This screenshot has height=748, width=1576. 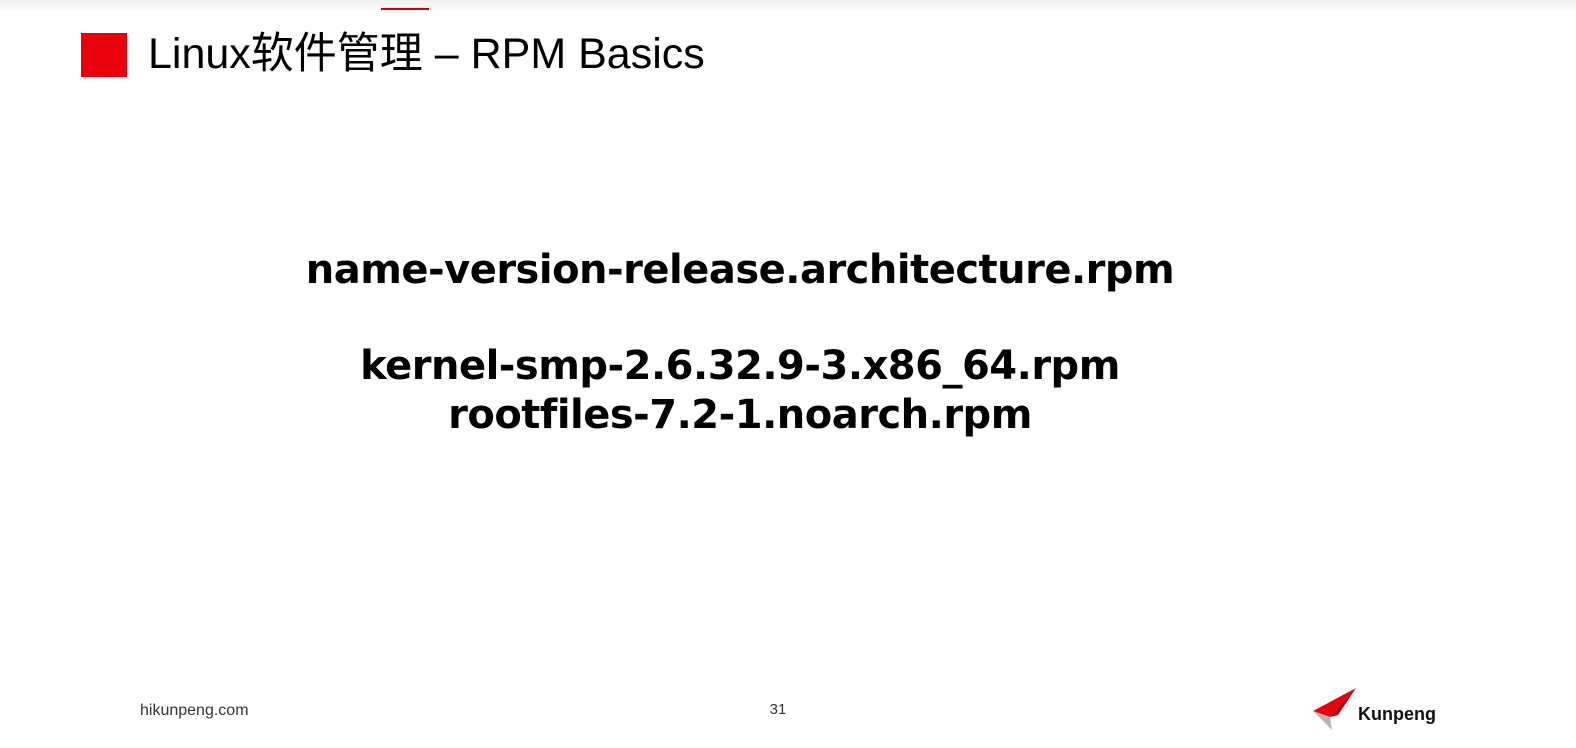 What do you see at coordinates (778, 709) in the screenshot?
I see `page-number: 31` at bounding box center [778, 709].